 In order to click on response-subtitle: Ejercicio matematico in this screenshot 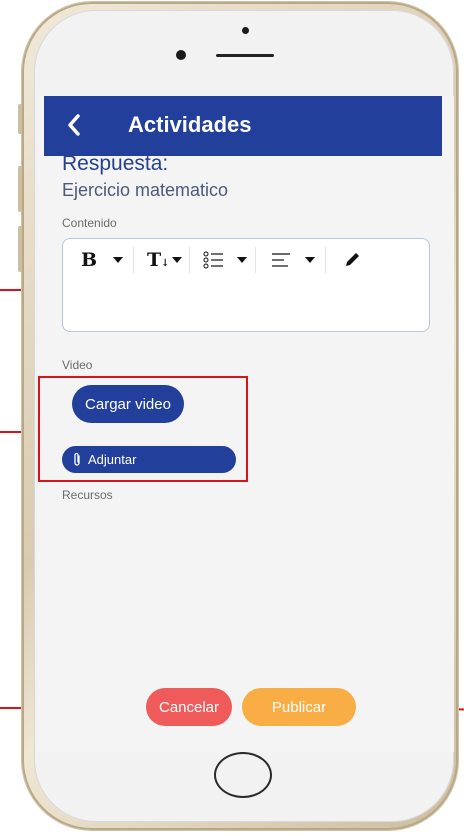, I will do `click(145, 190)`.